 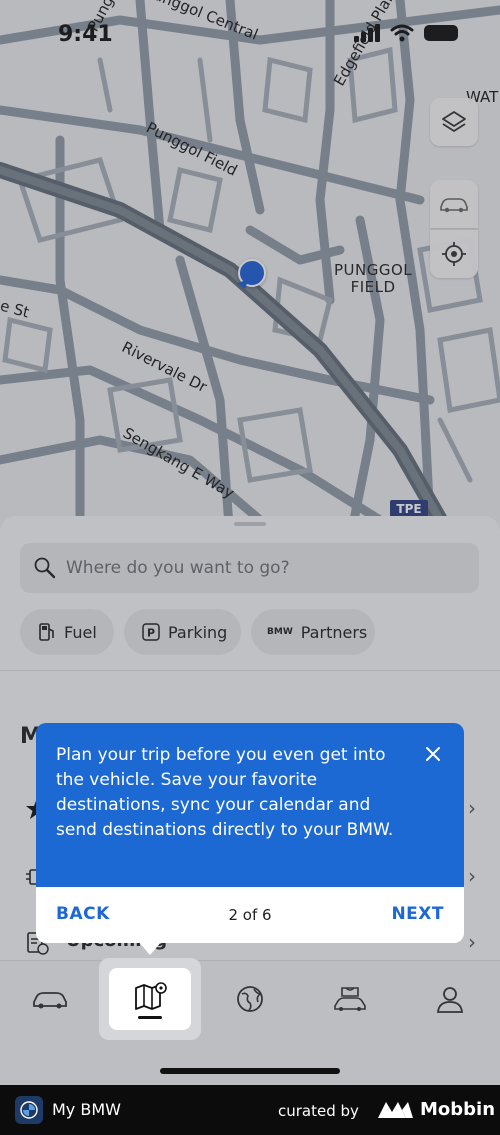 I want to click on sheet-divider, so click(x=250, y=670).